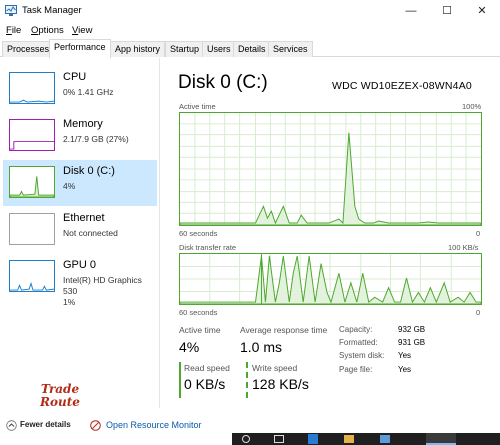 The image size is (500, 445). Describe the element at coordinates (82, 30) in the screenshot. I see `menu-view: View` at that location.